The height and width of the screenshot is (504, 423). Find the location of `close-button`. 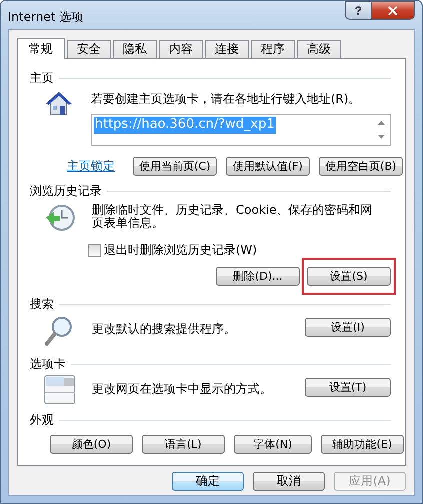

close-button is located at coordinates (393, 10).